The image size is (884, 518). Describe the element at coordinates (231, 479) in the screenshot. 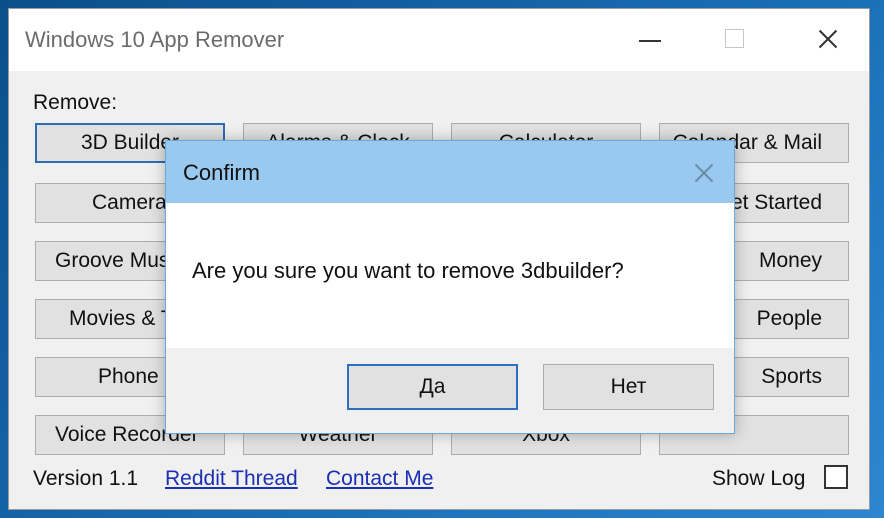

I see `reddit-thread-link: Reddit Thread` at that location.